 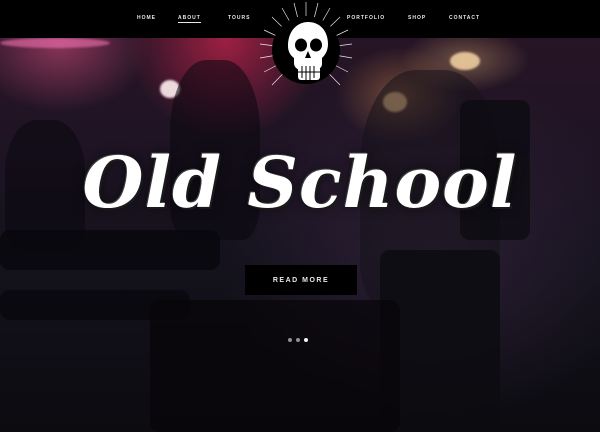 I want to click on hero-title-text: Old School, so click(x=300, y=182).